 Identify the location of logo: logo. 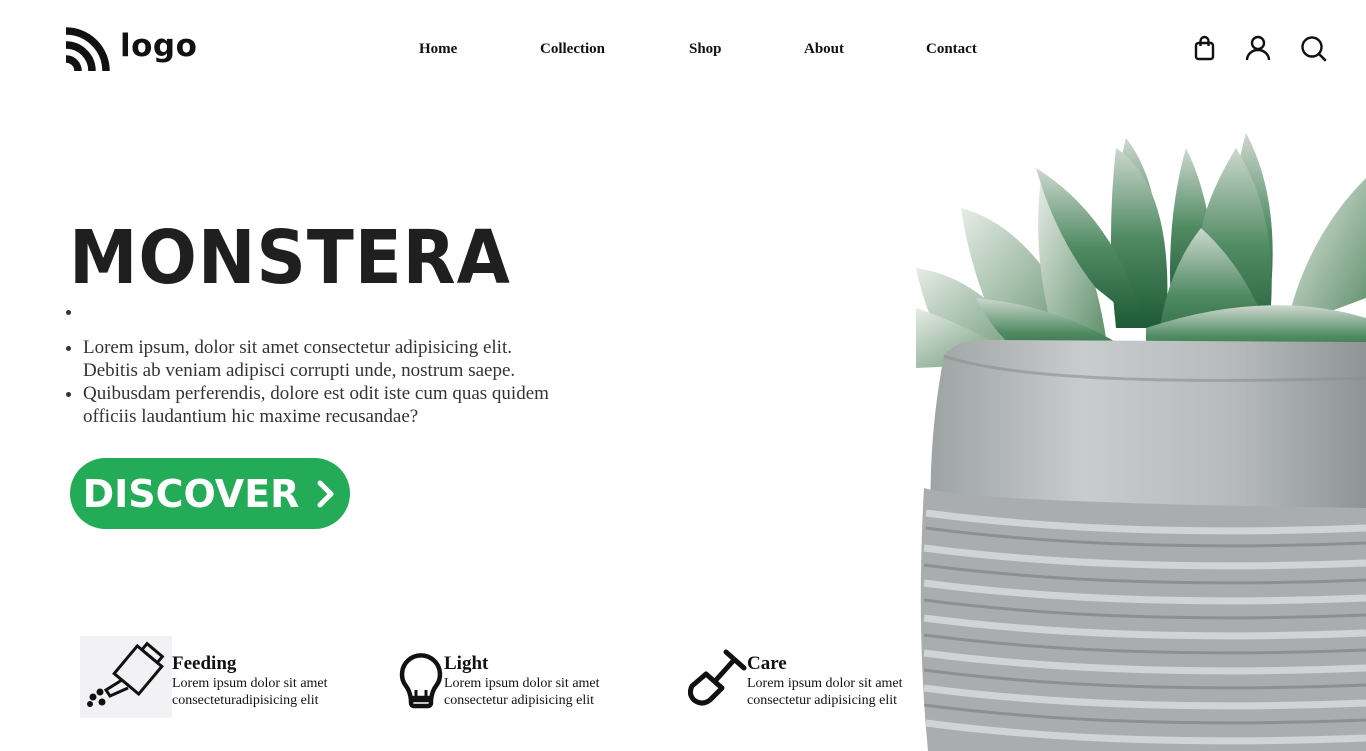
(131, 49).